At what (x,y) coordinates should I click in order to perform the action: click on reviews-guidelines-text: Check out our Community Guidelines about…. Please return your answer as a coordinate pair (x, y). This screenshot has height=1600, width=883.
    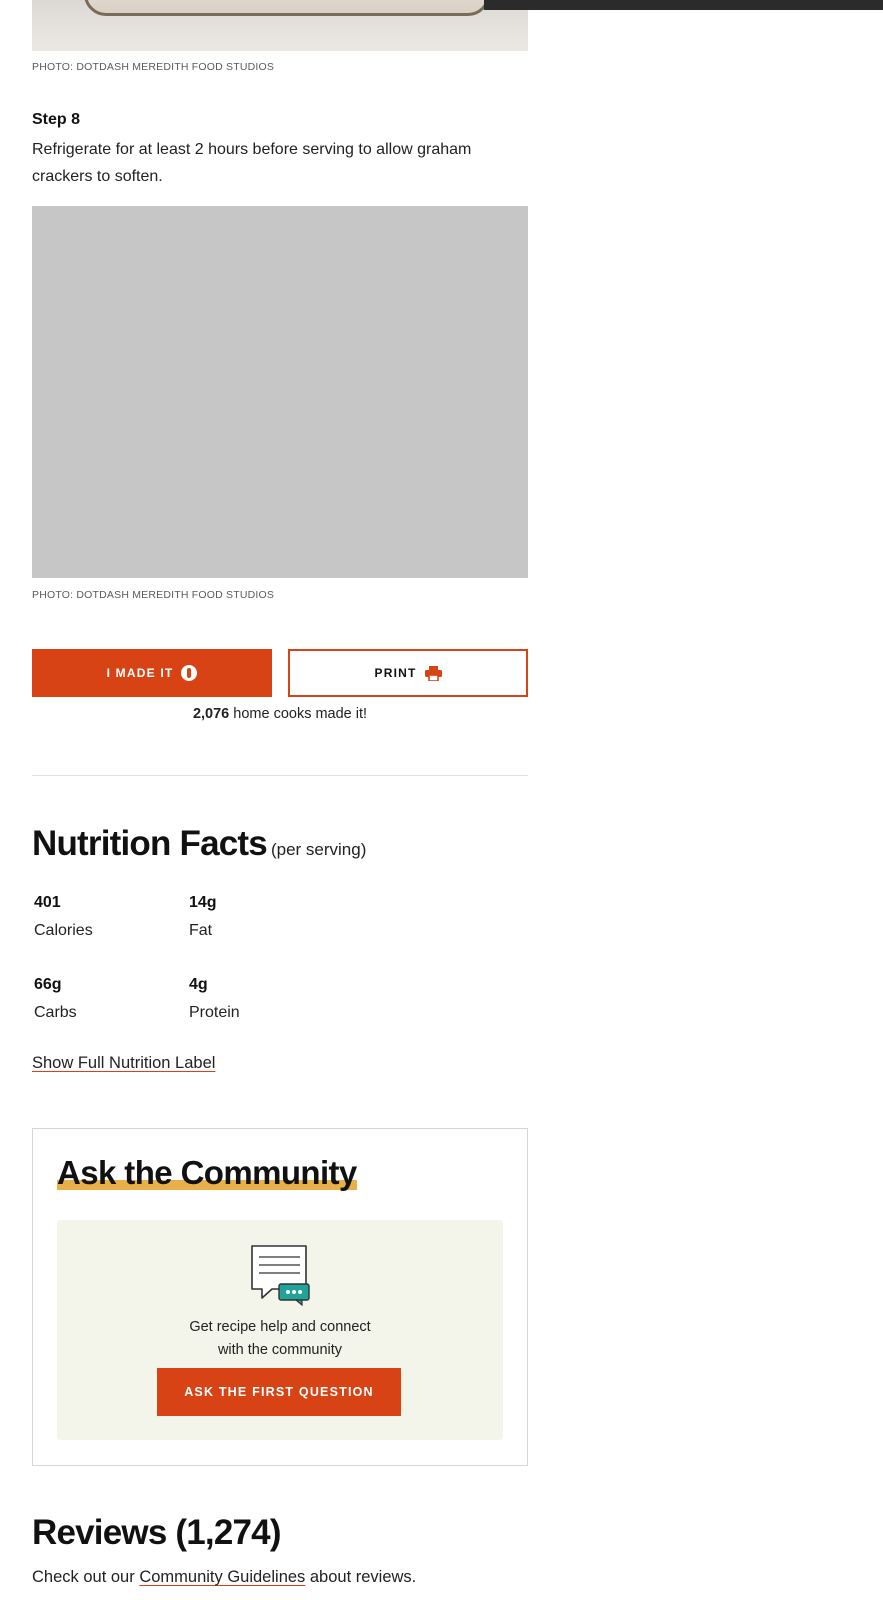
    Looking at the image, I should click on (224, 1577).